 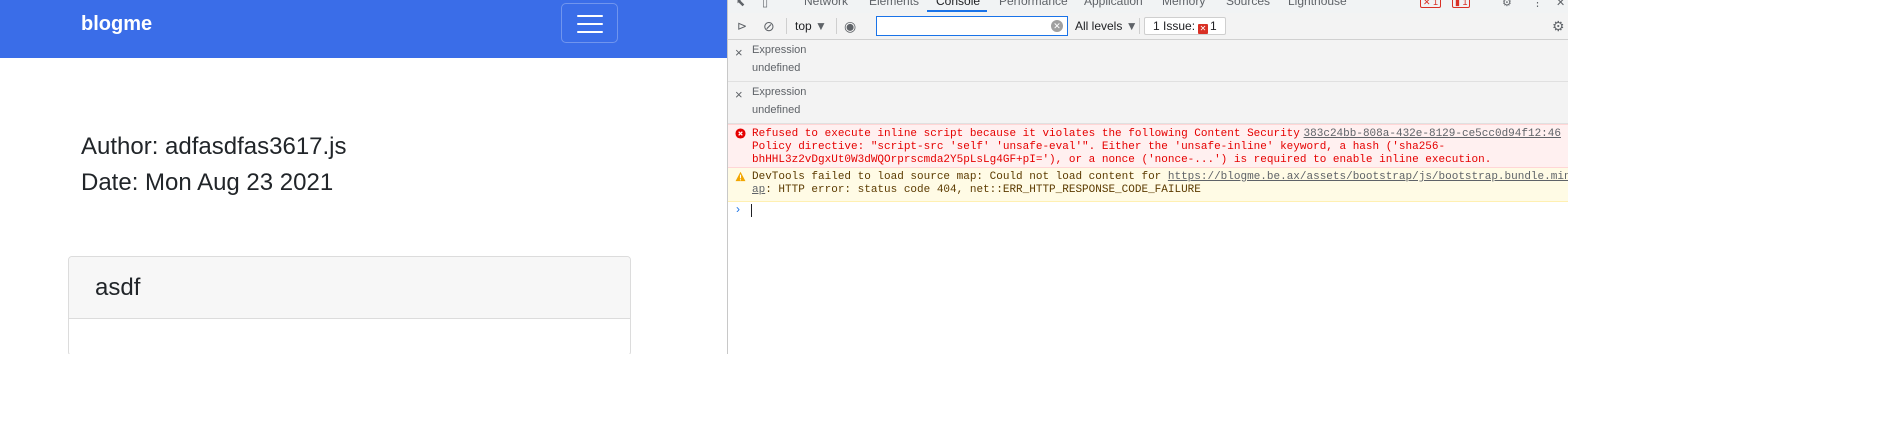 I want to click on issues-button: 1 Issue: ✕ 1, so click(x=1185, y=26).